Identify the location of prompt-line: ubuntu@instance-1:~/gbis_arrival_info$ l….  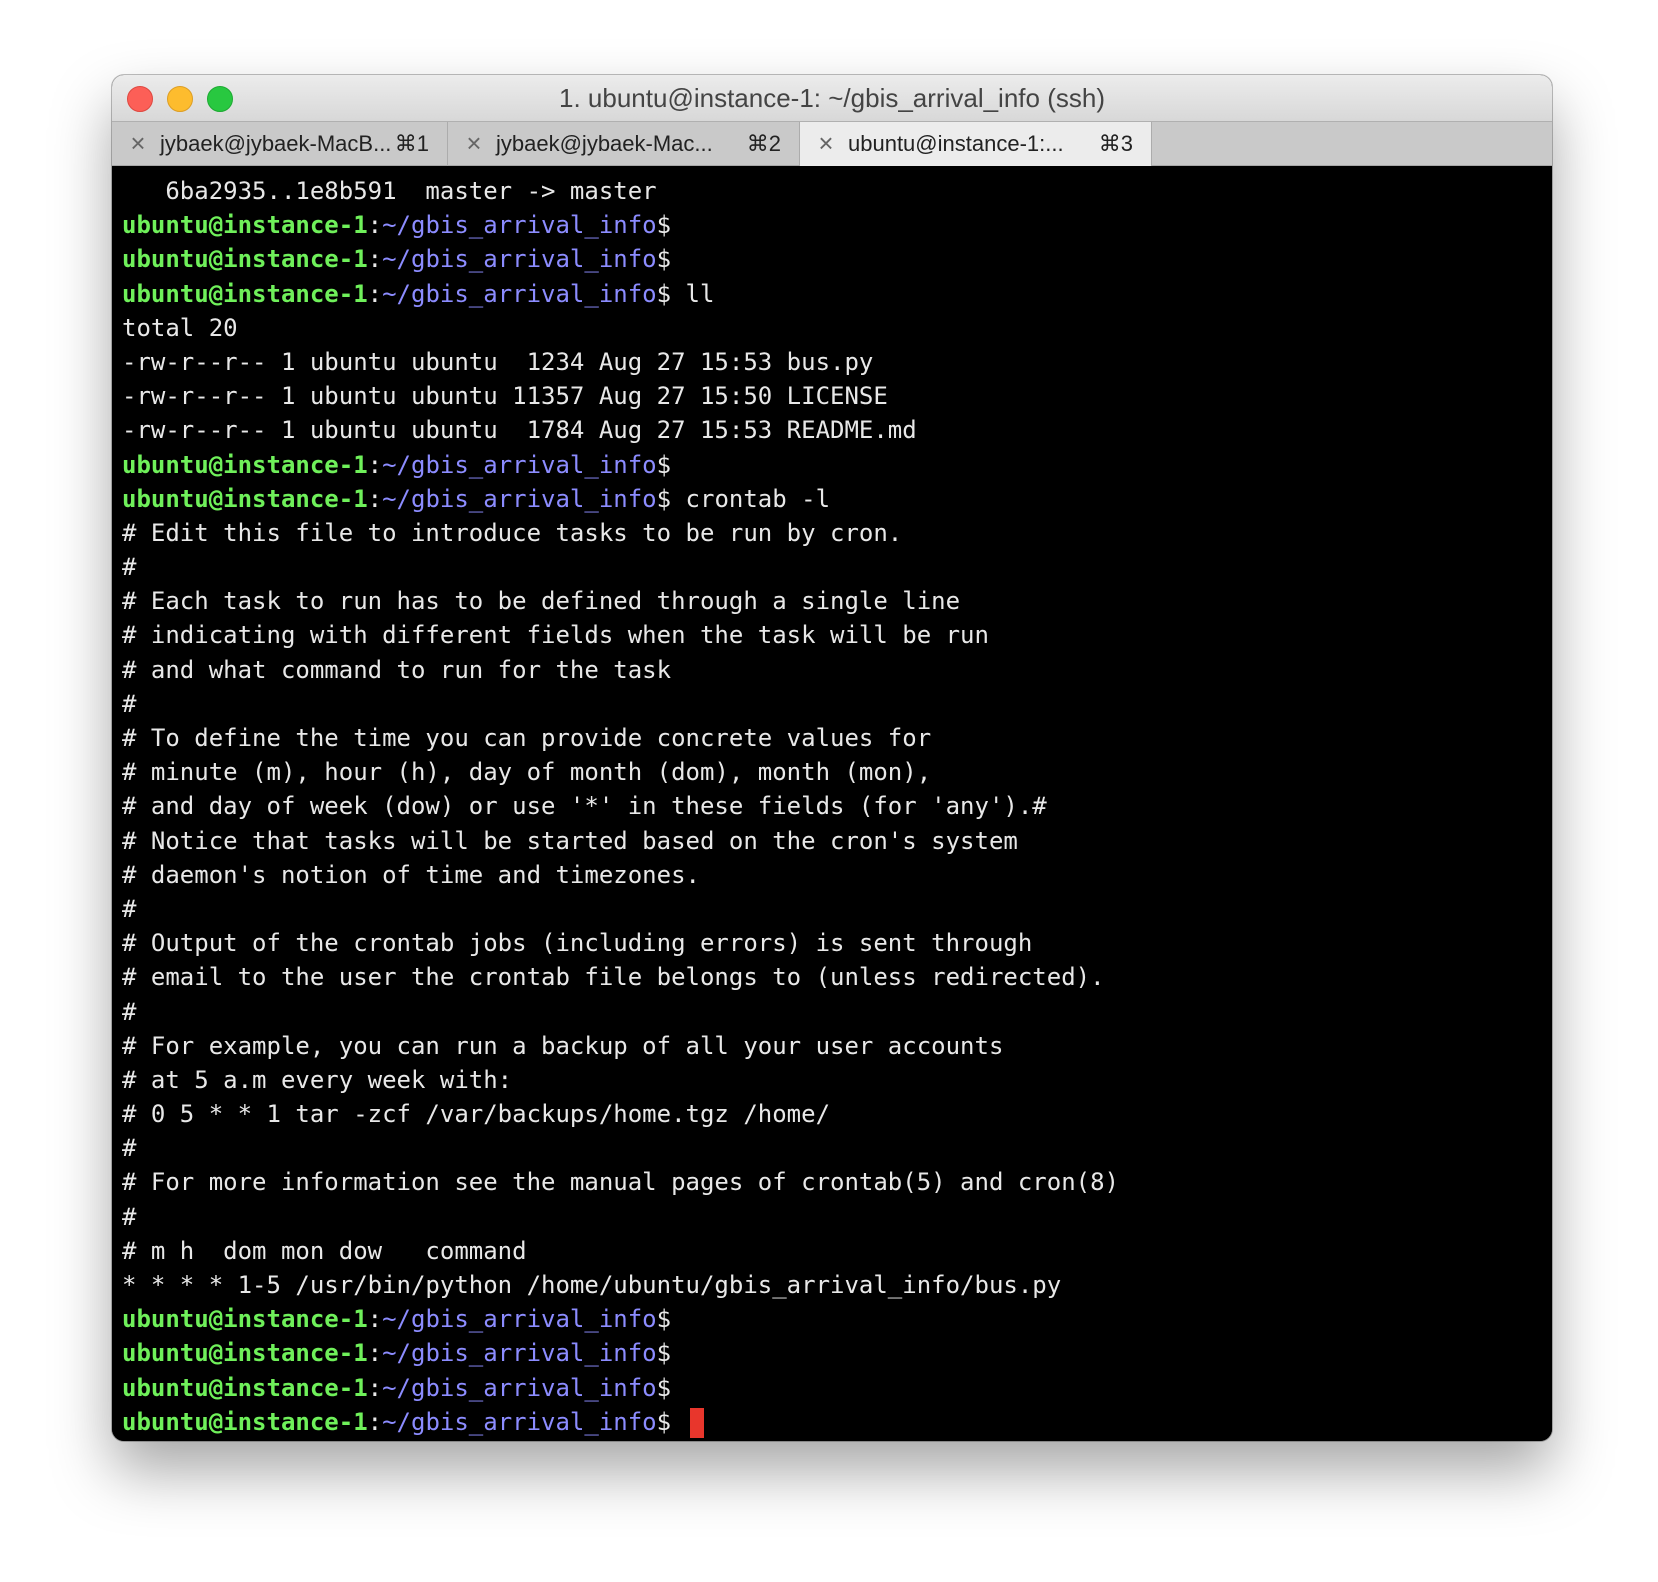
(837, 294).